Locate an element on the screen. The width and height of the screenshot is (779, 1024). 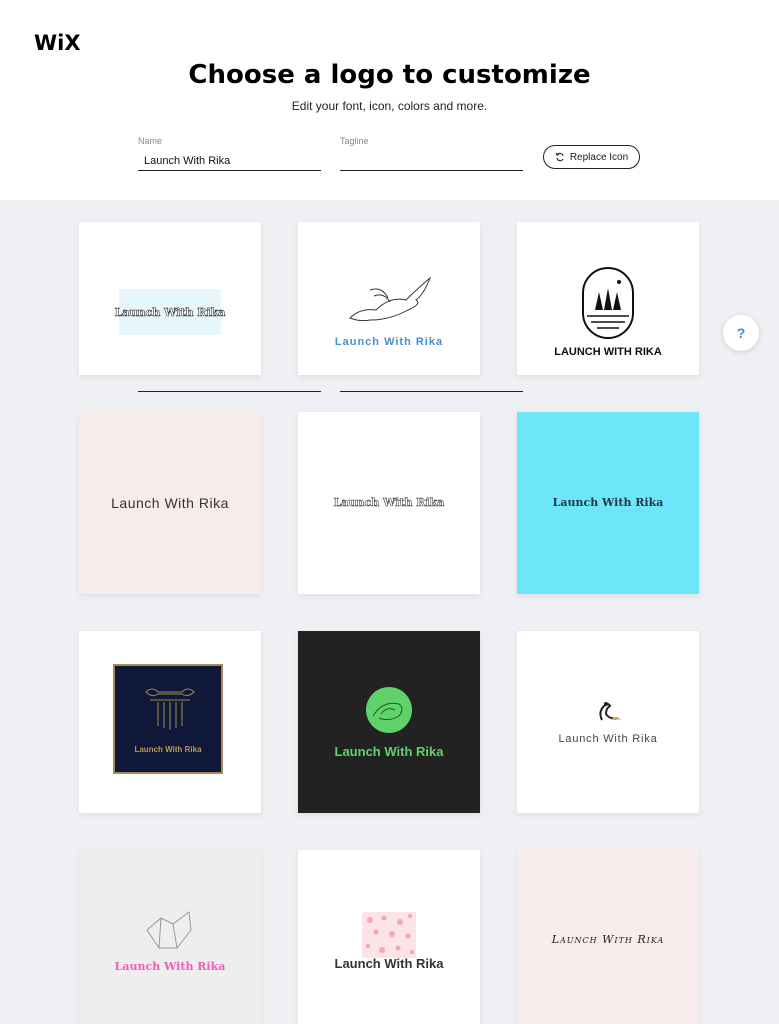
replace-icon is located at coordinates (559, 157).